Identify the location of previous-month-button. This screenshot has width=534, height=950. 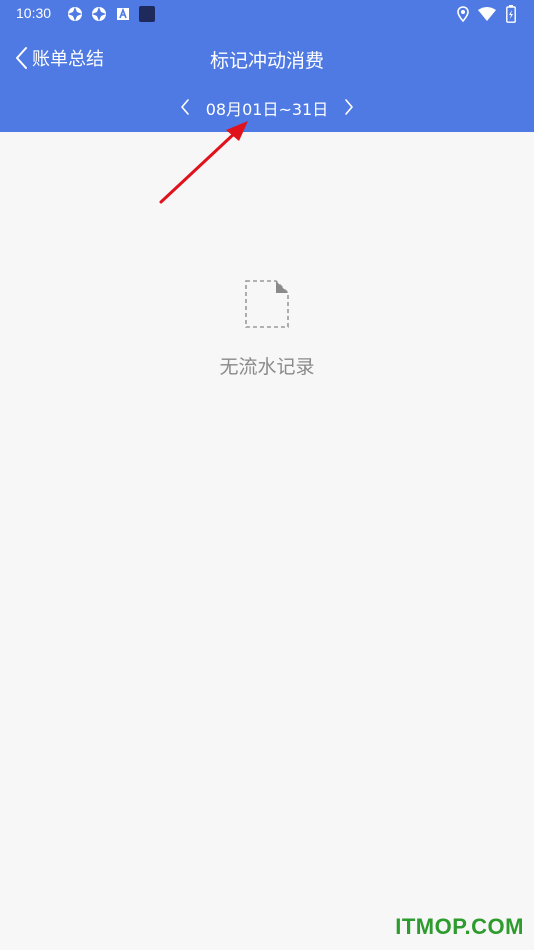
(185, 107).